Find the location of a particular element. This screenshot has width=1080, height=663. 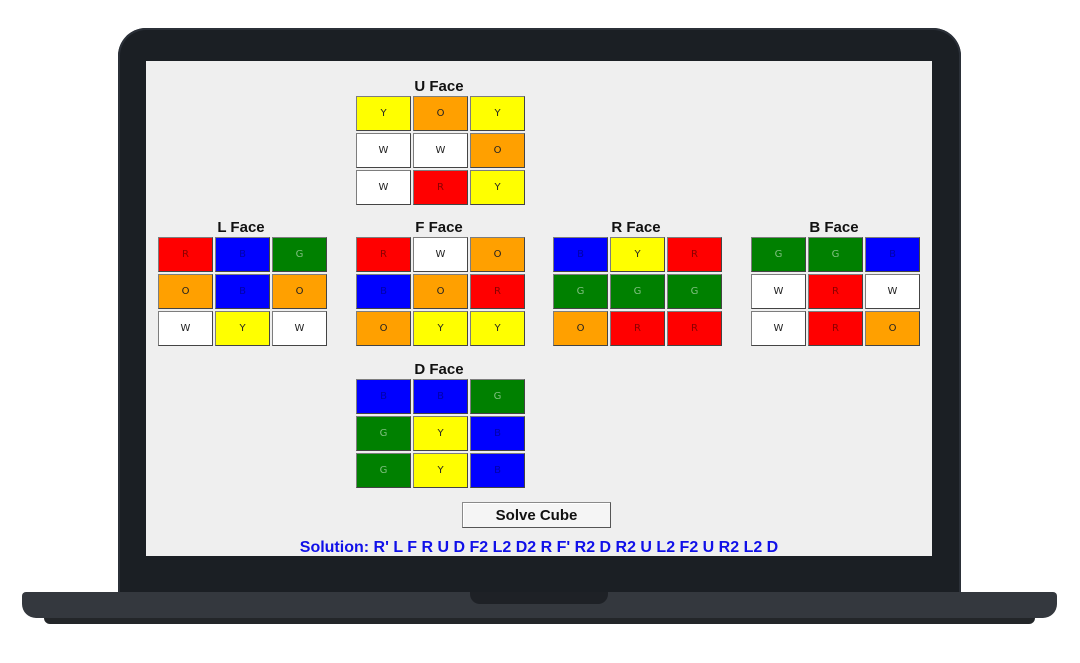

laptop-base-shadow is located at coordinates (539, 621).